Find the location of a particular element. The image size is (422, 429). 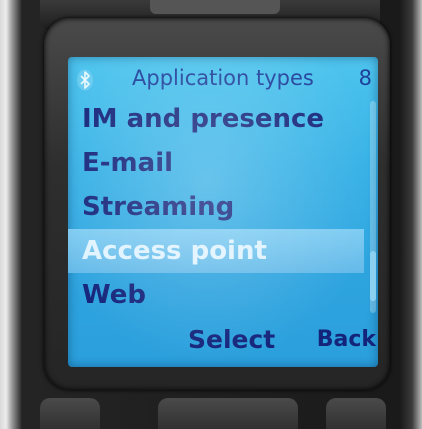

left-softkey-key is located at coordinates (70, 413).